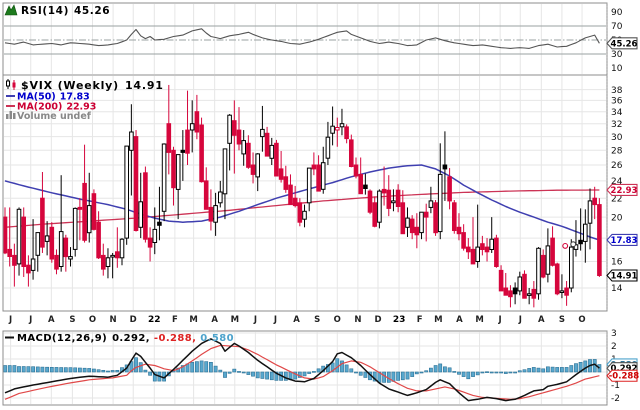  Describe the element at coordinates (125, 338) in the screenshot. I see `macd-legend-text: MACD(12,26,9) 0.292, -0.288, 0.580` at that location.